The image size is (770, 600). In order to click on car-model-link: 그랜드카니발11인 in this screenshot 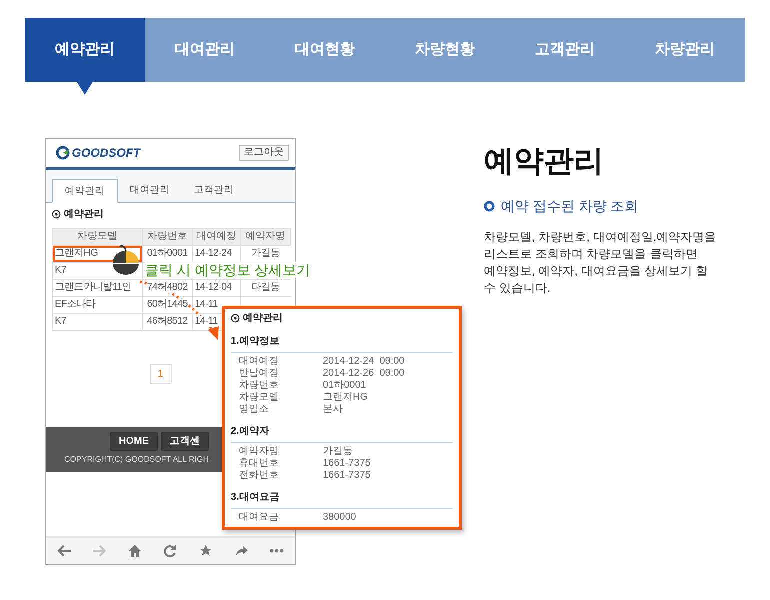, I will do `click(93, 287)`.